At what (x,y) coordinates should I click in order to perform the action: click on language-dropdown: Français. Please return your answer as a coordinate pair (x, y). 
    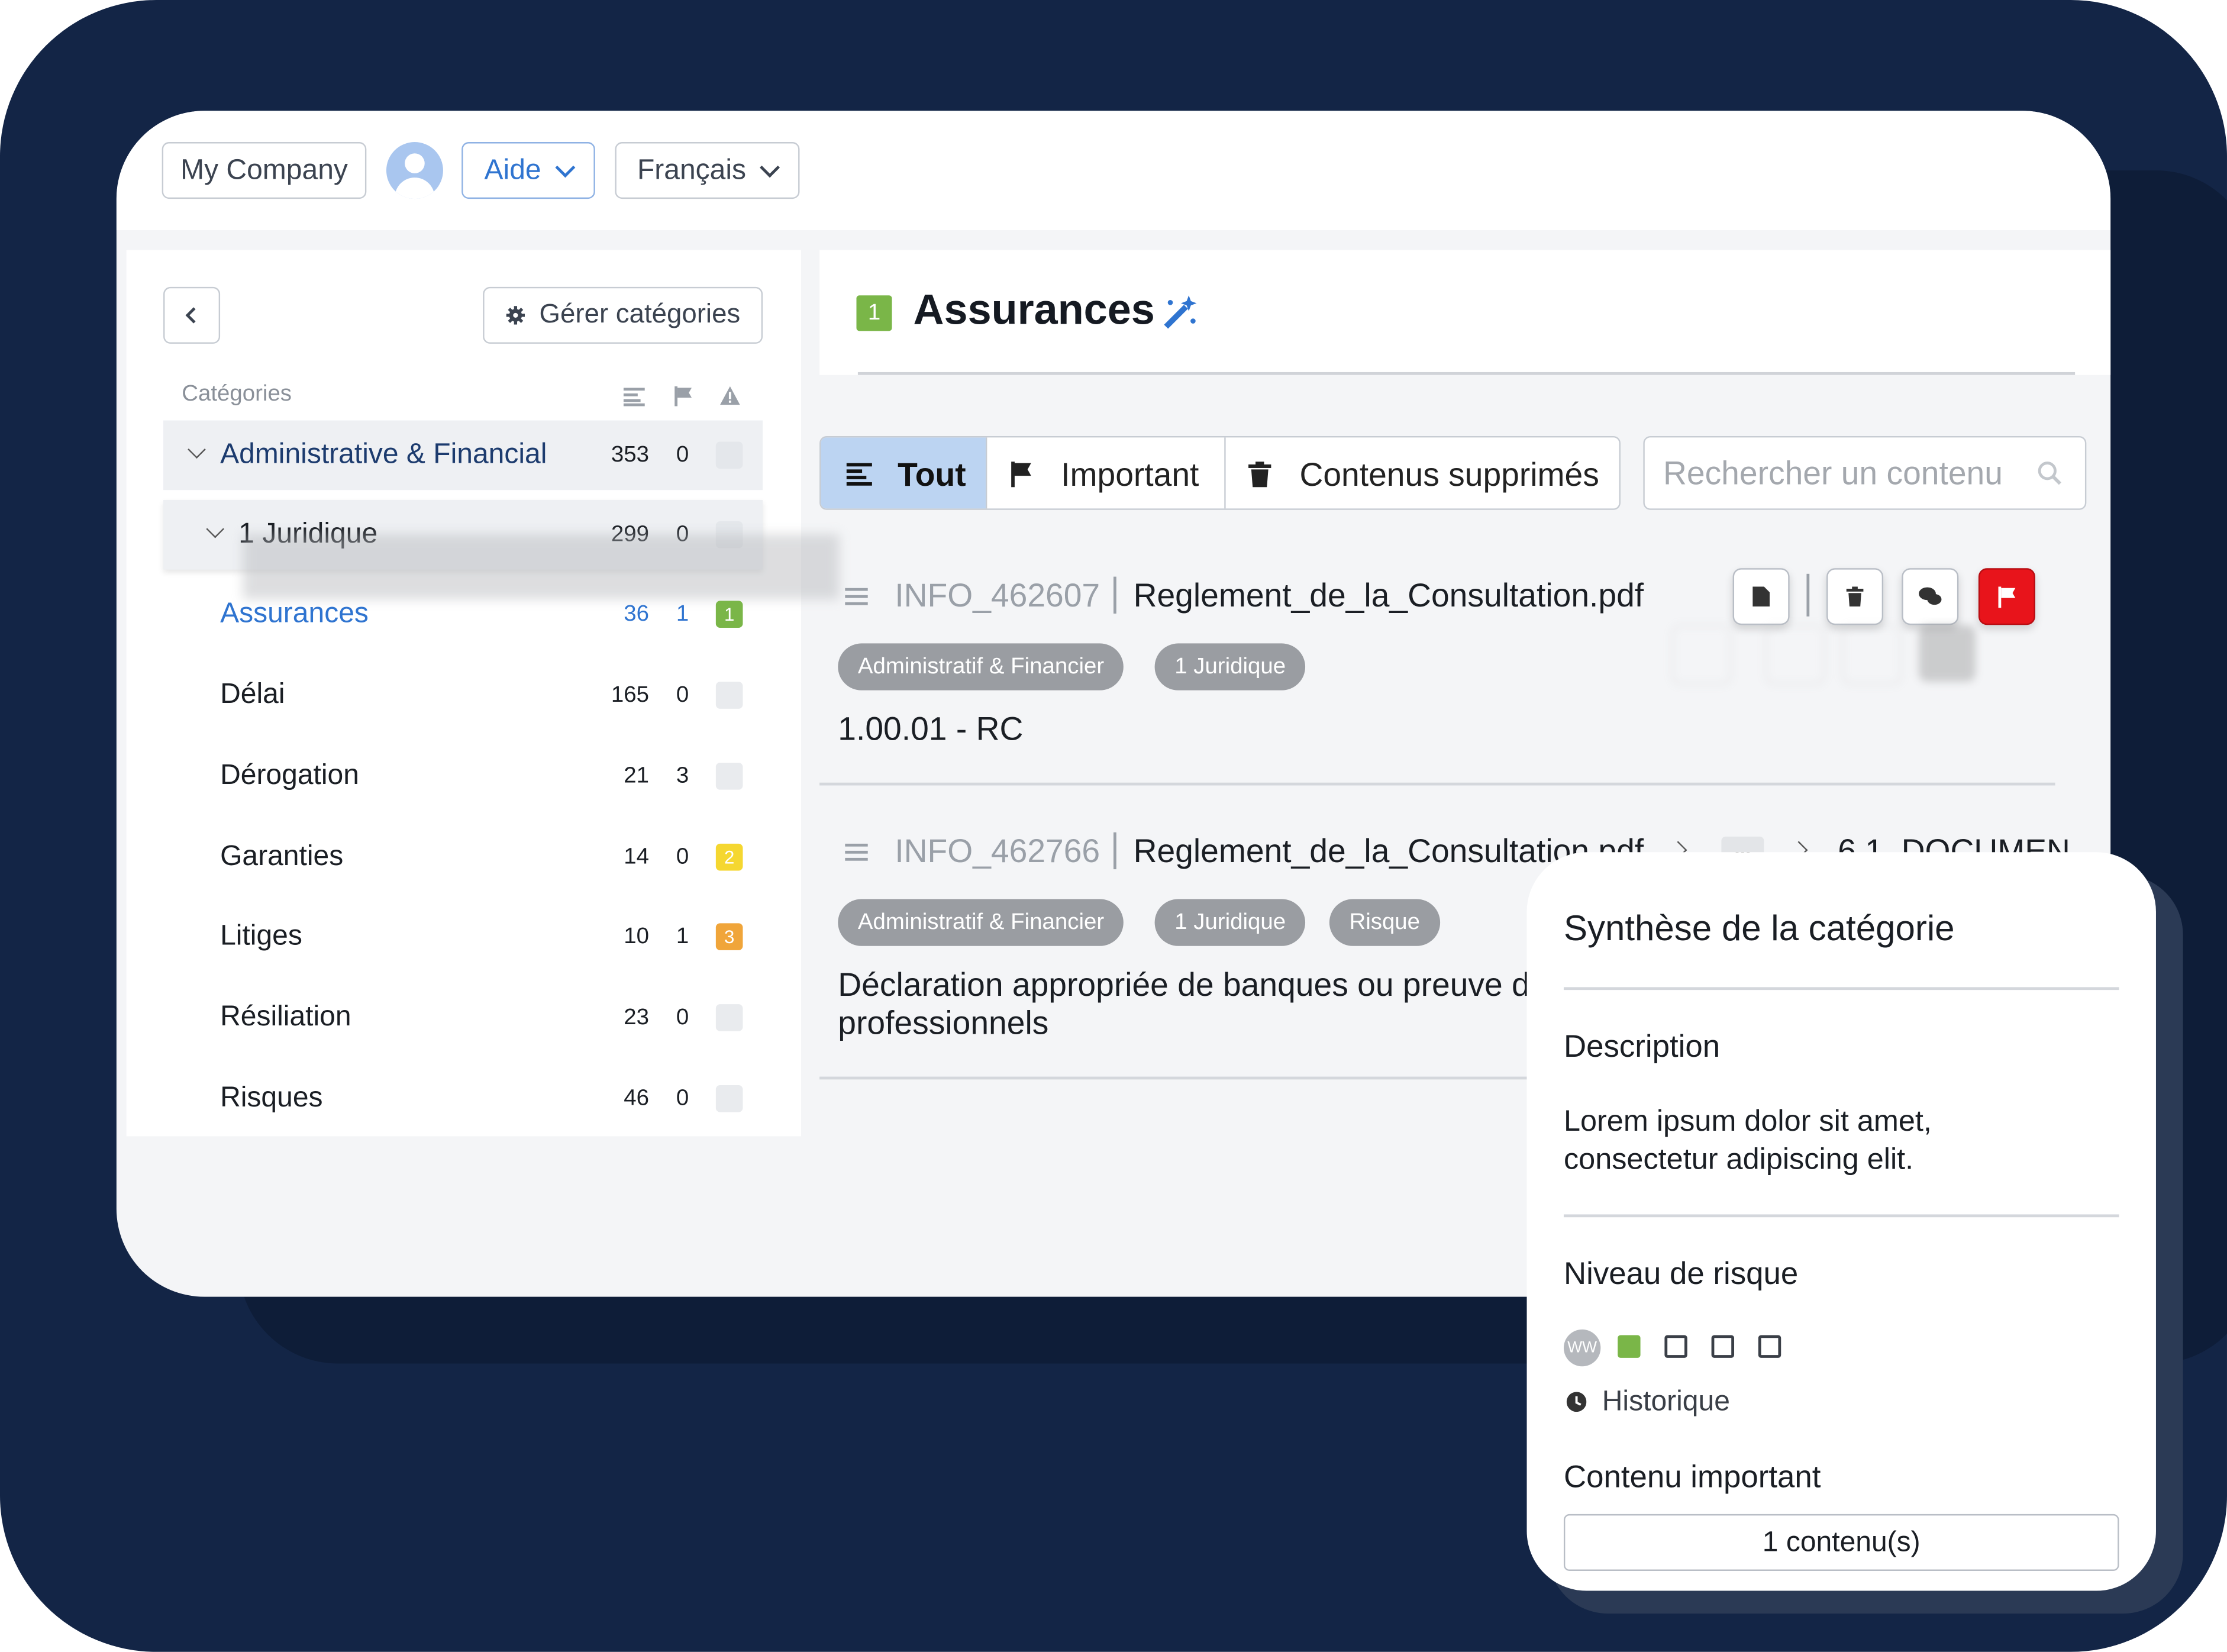
    Looking at the image, I should click on (707, 170).